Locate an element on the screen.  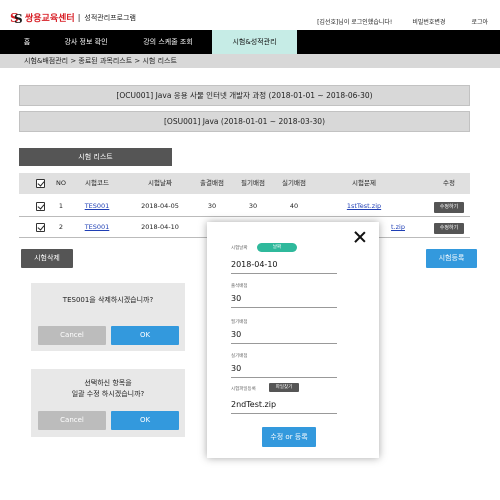
file-browse-button: 파일찾기 is located at coordinates (284, 387).